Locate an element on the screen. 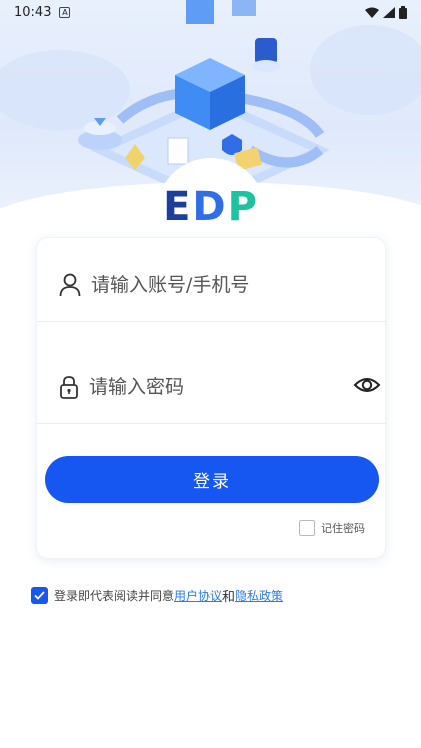  username-field is located at coordinates (212, 285).